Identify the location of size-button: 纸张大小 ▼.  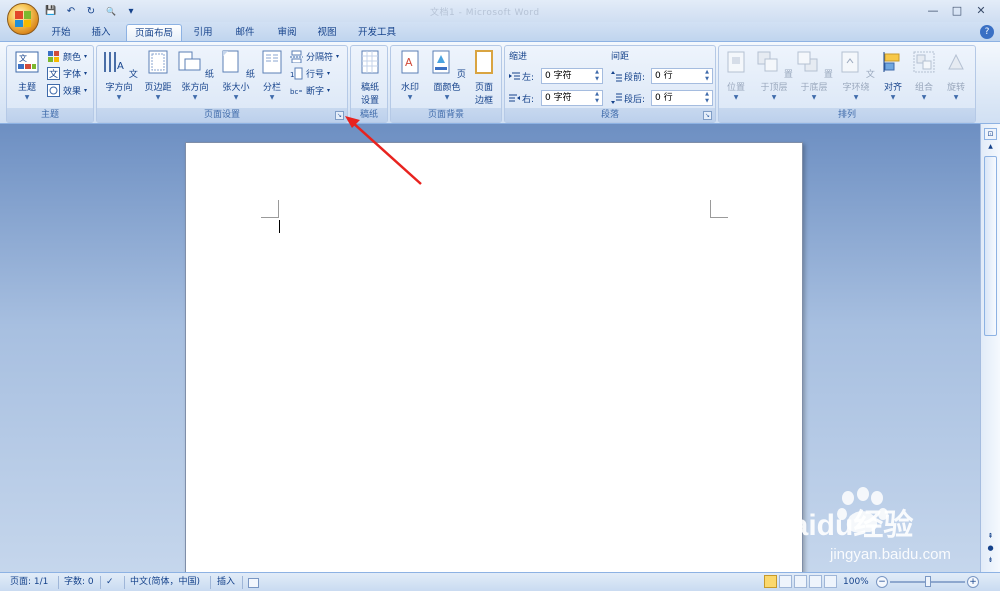
(236, 75).